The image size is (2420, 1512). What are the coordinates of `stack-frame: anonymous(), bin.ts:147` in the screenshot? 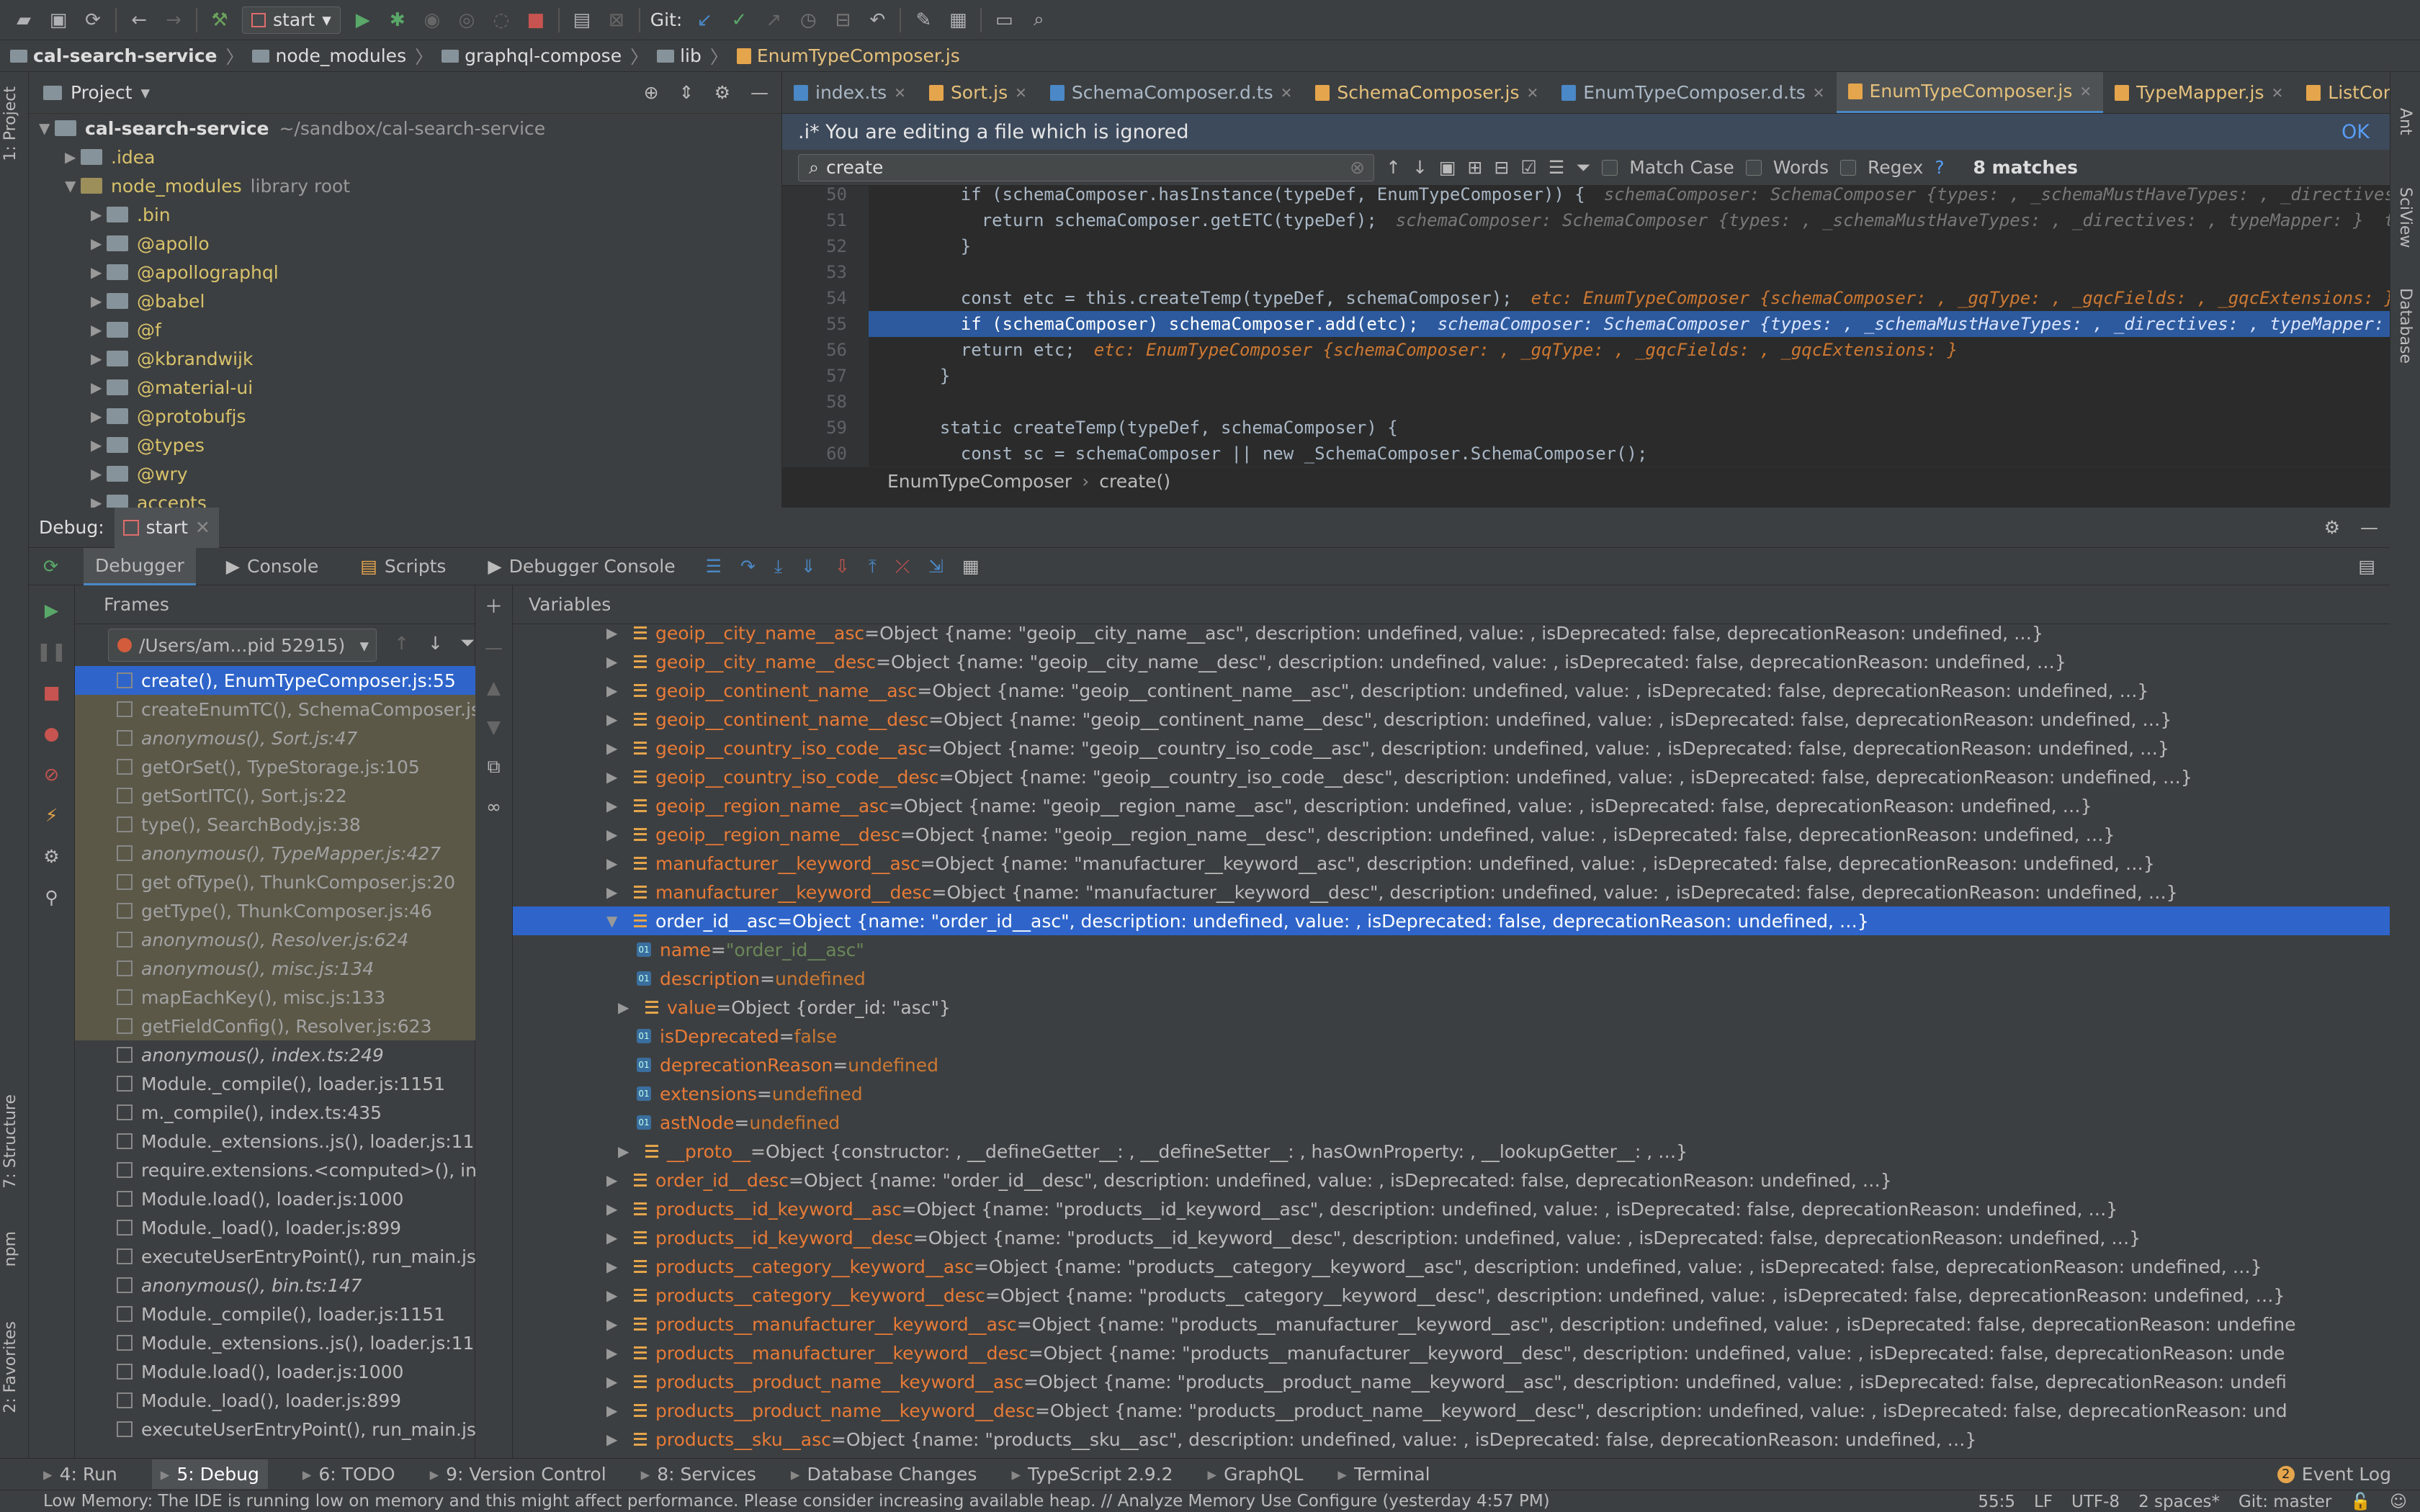 It's located at (275, 1285).